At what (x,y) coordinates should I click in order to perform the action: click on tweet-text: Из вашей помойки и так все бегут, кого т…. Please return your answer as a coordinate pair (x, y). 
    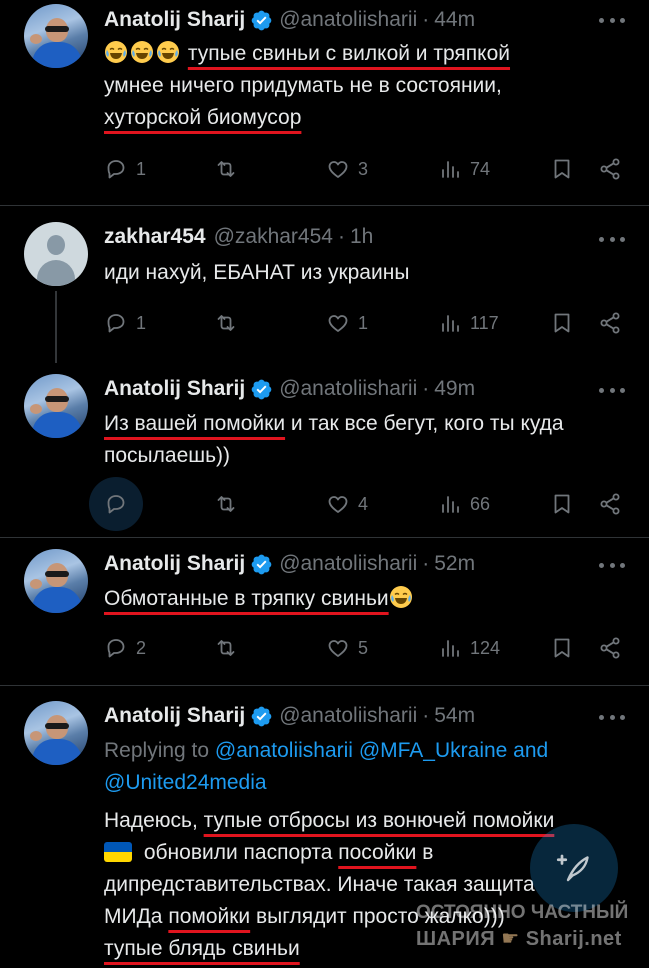
    Looking at the image, I should click on (366, 440).